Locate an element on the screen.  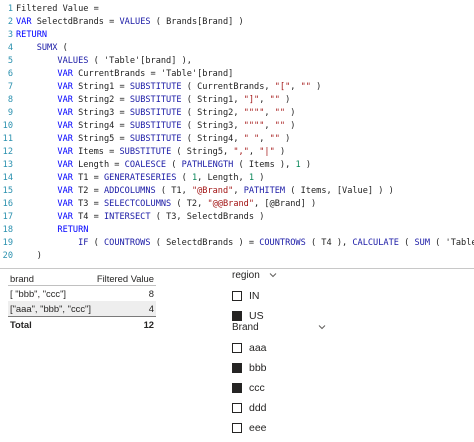
line-number: 17 is located at coordinates (7, 217).